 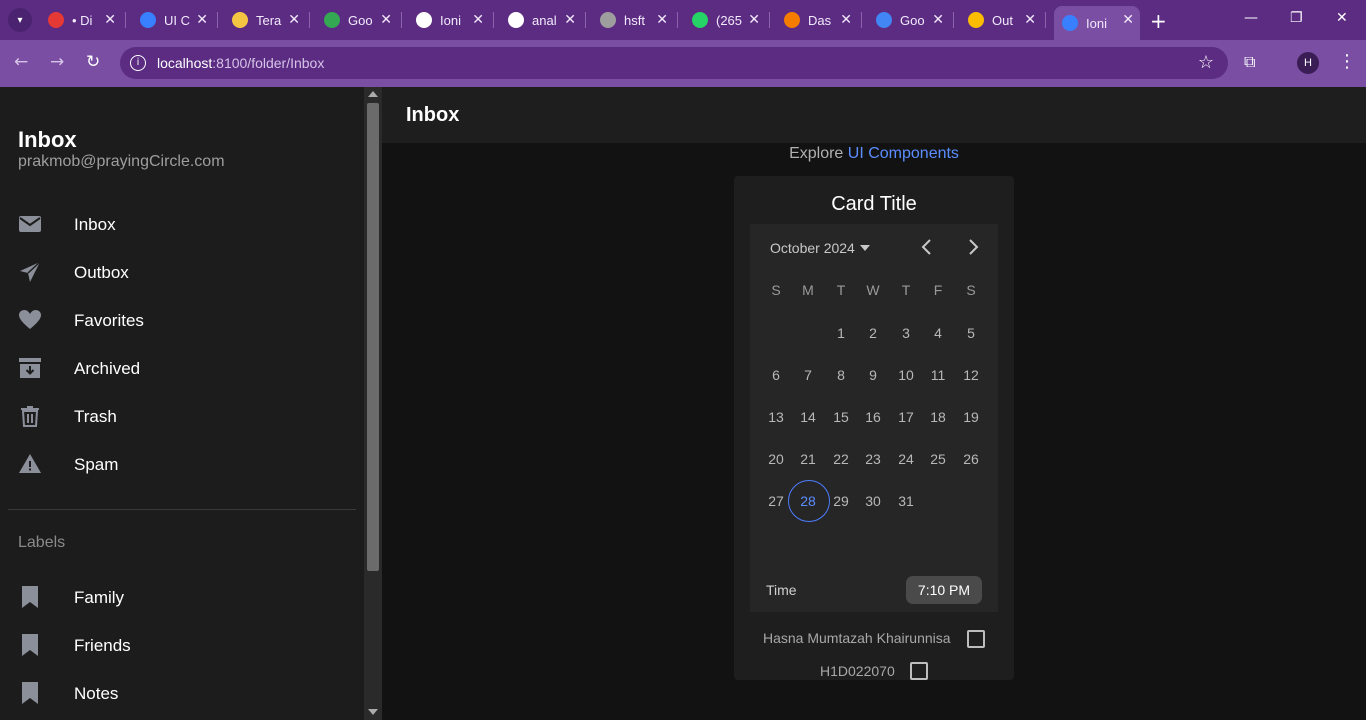 What do you see at coordinates (178, 693) in the screenshot?
I see `label-item-notes: Notes` at bounding box center [178, 693].